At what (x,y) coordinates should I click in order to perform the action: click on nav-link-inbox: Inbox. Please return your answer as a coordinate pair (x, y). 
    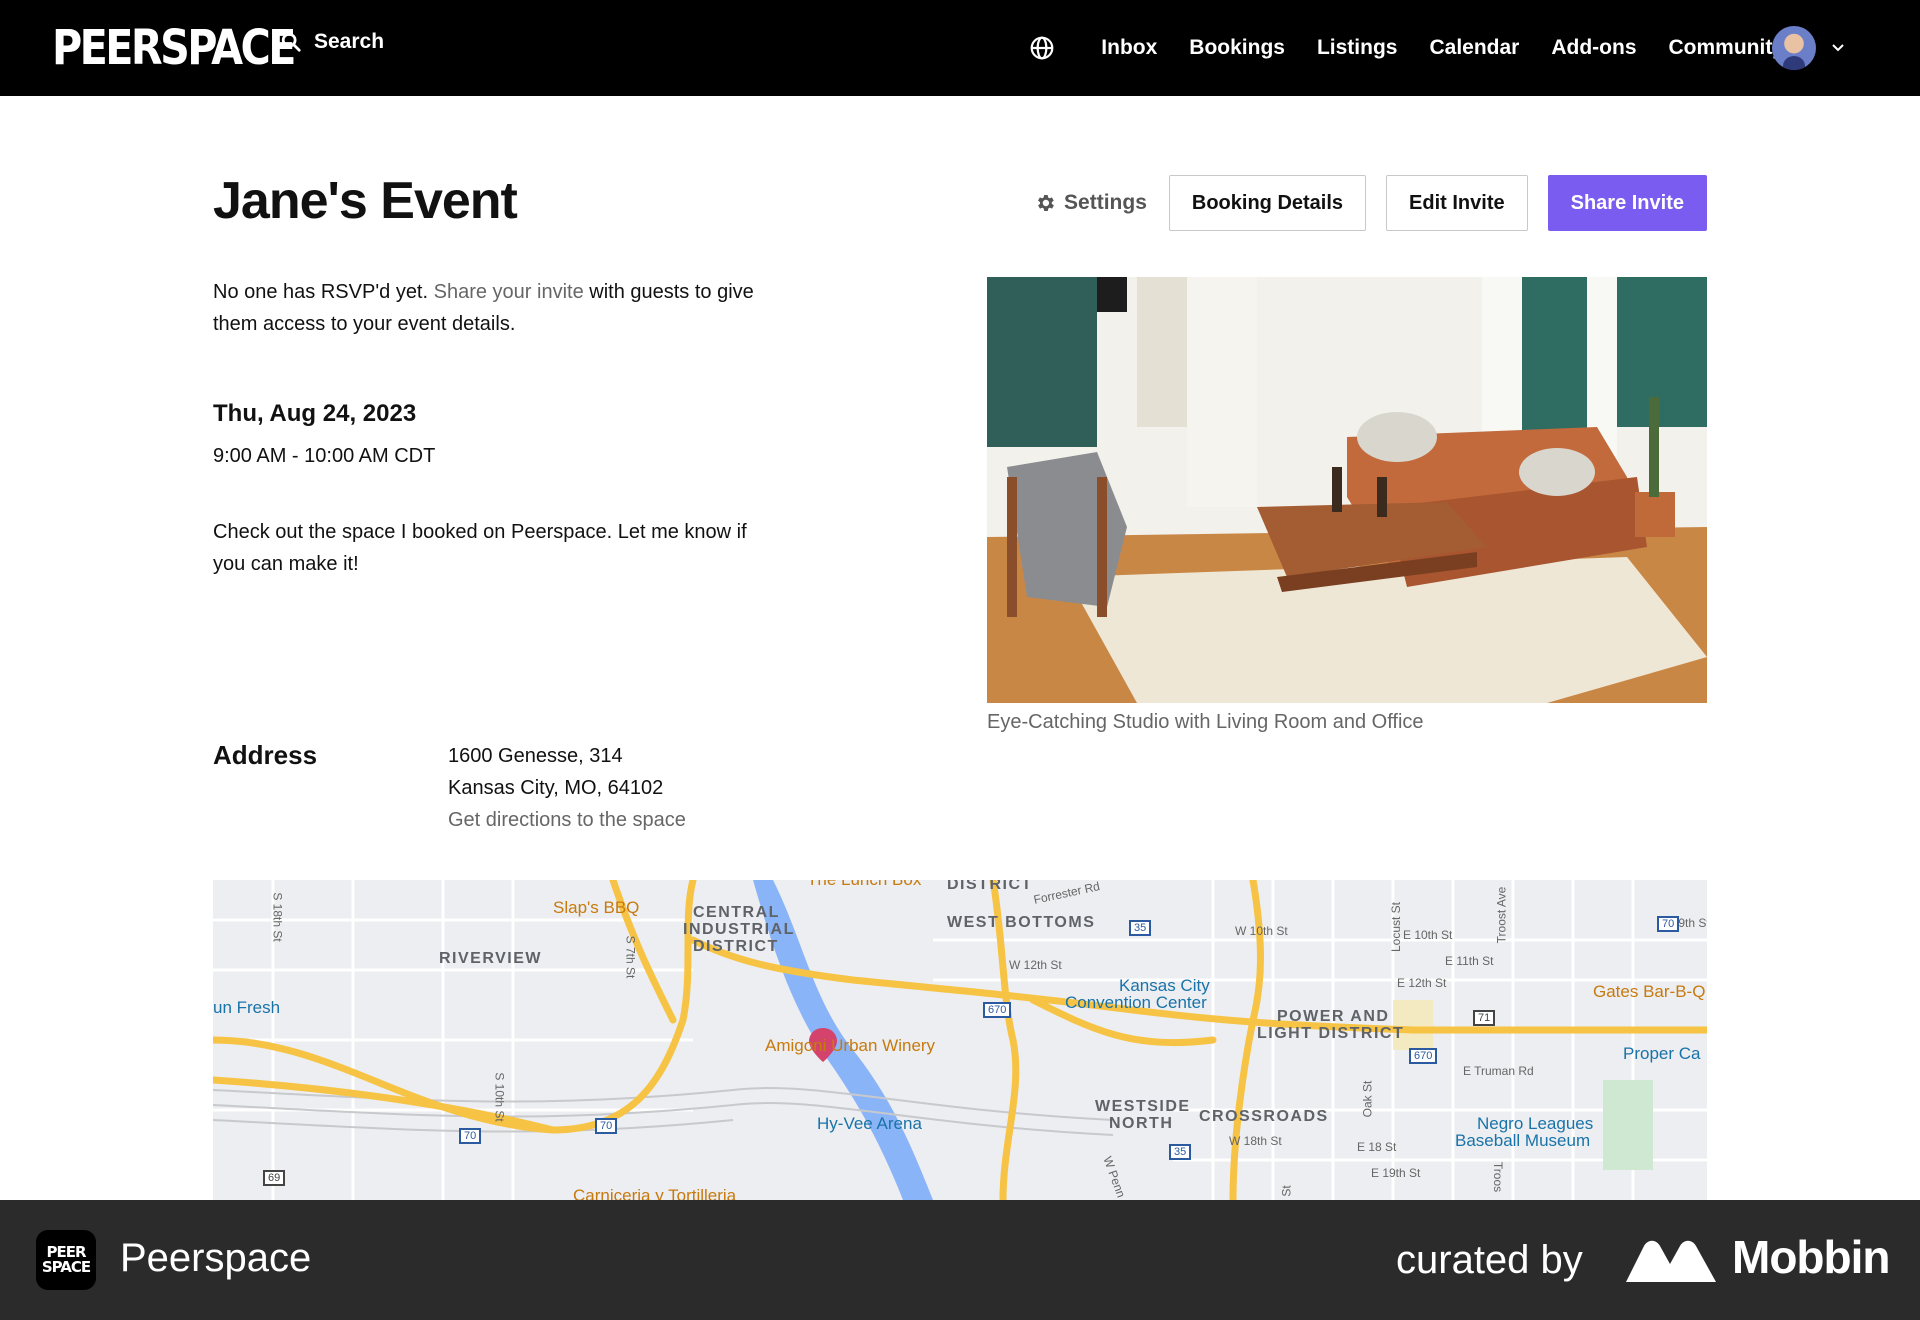
    Looking at the image, I should click on (1129, 48).